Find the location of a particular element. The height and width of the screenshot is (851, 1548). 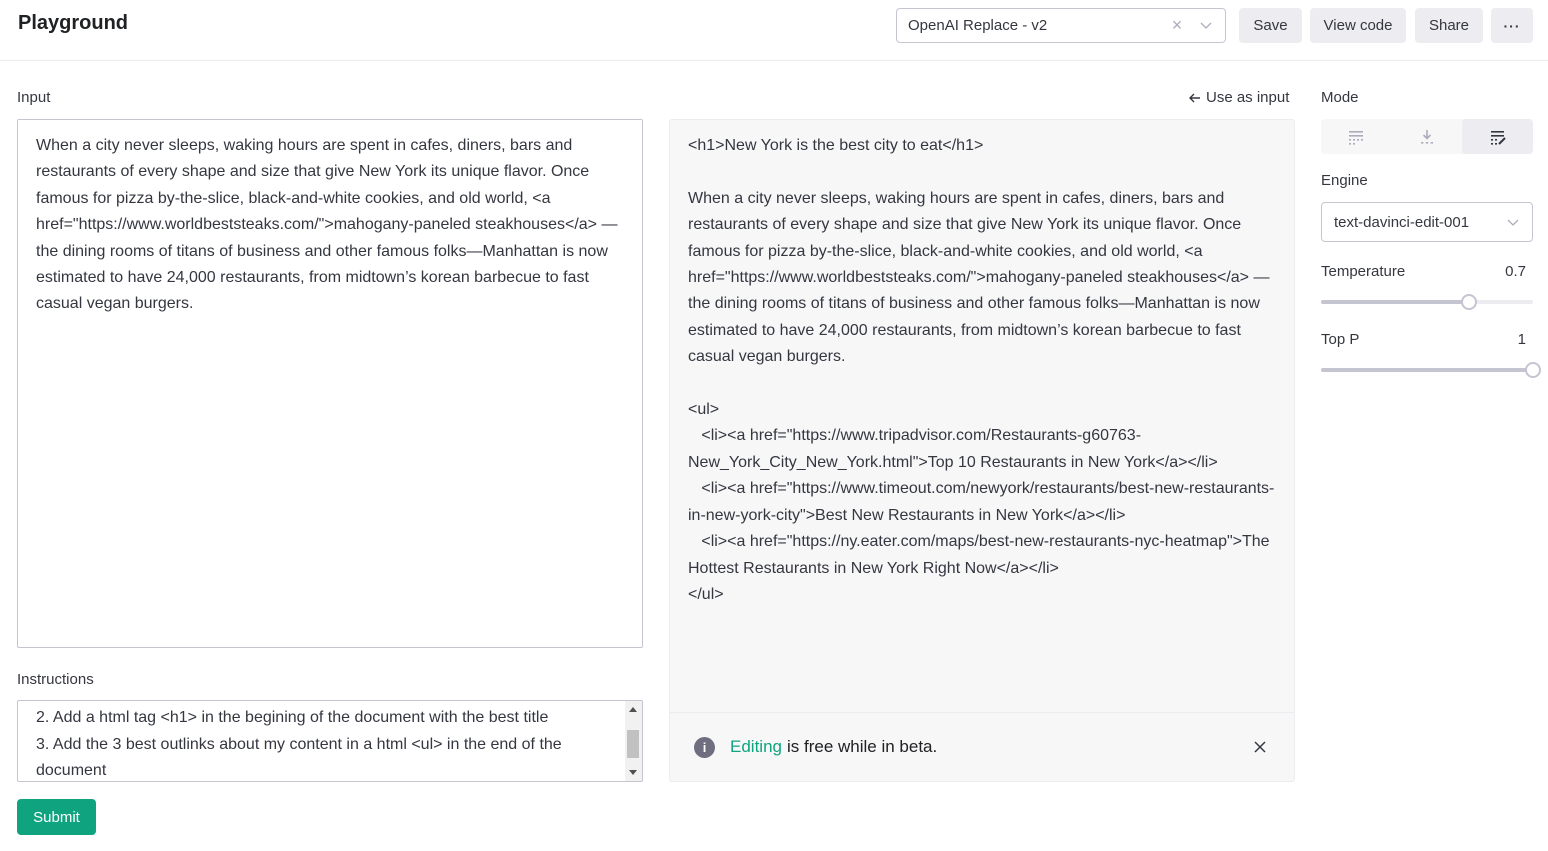

top-p-slider is located at coordinates (1431, 370).